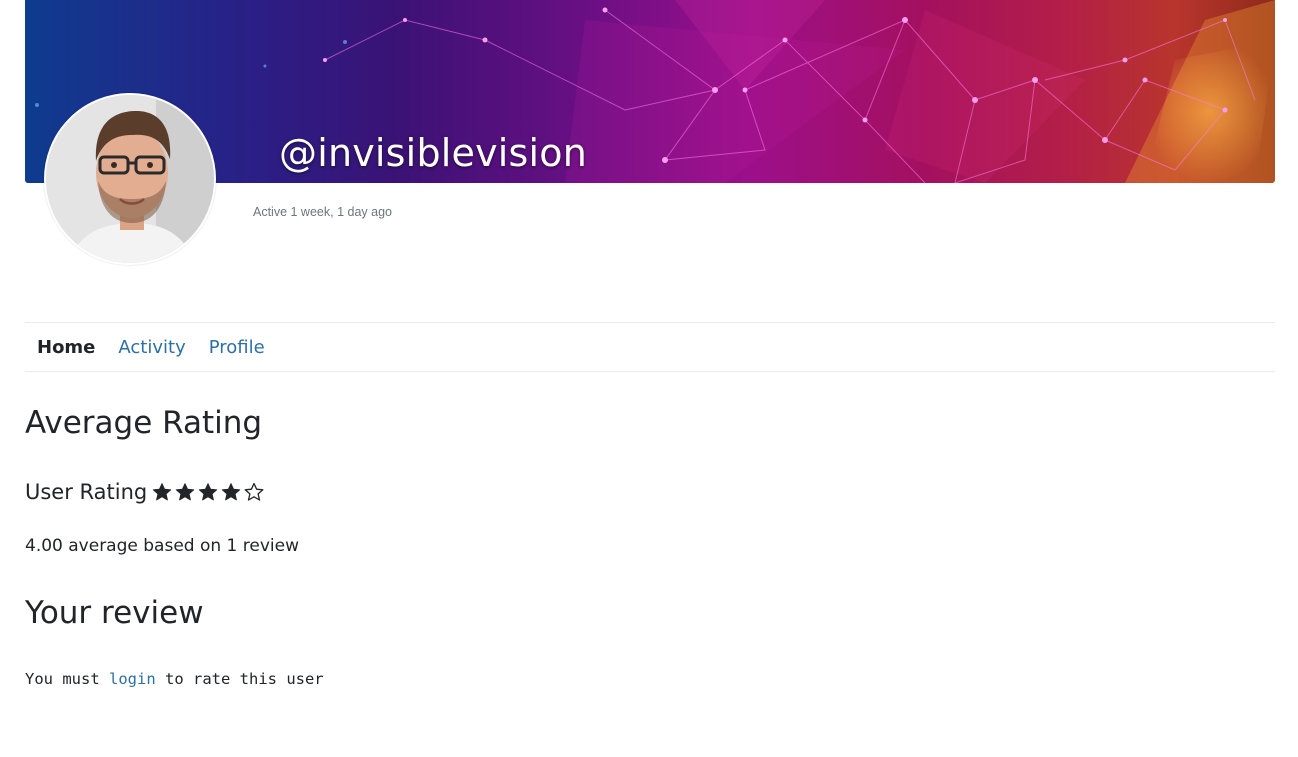 This screenshot has height=757, width=1298. What do you see at coordinates (237, 347) in the screenshot?
I see `nav-profile: Profile` at bounding box center [237, 347].